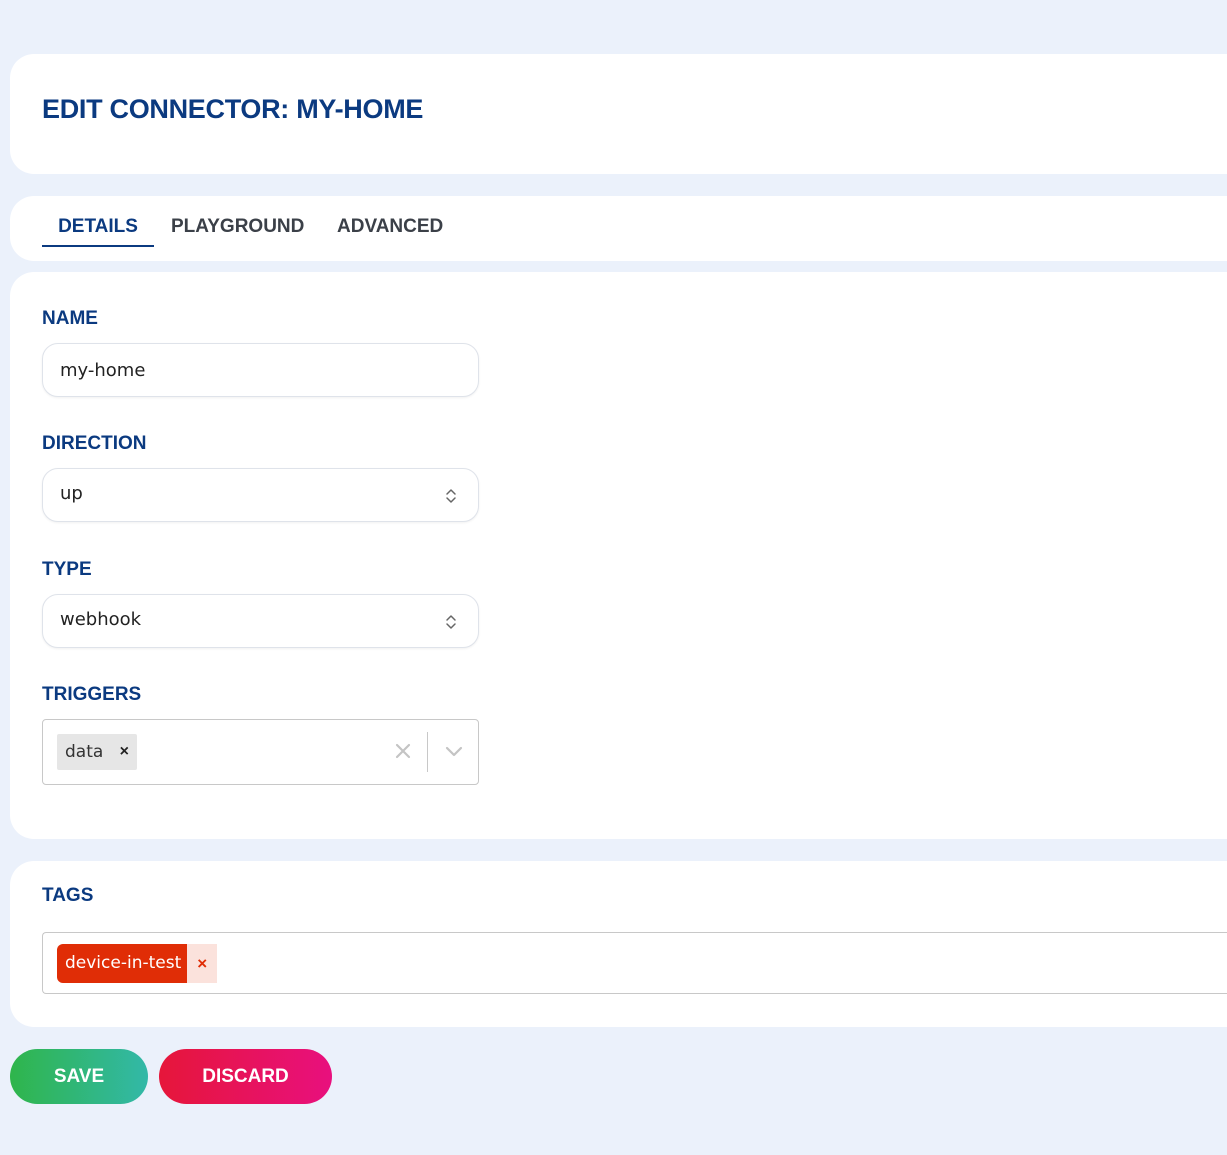 Image resolution: width=1227 pixels, height=1155 pixels. What do you see at coordinates (390, 231) in the screenshot?
I see `tab-advanced: ADVANCED` at bounding box center [390, 231].